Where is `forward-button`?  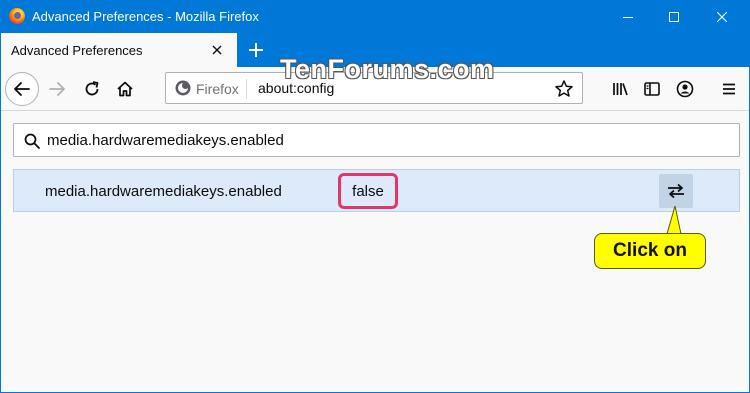
forward-button is located at coordinates (57, 89).